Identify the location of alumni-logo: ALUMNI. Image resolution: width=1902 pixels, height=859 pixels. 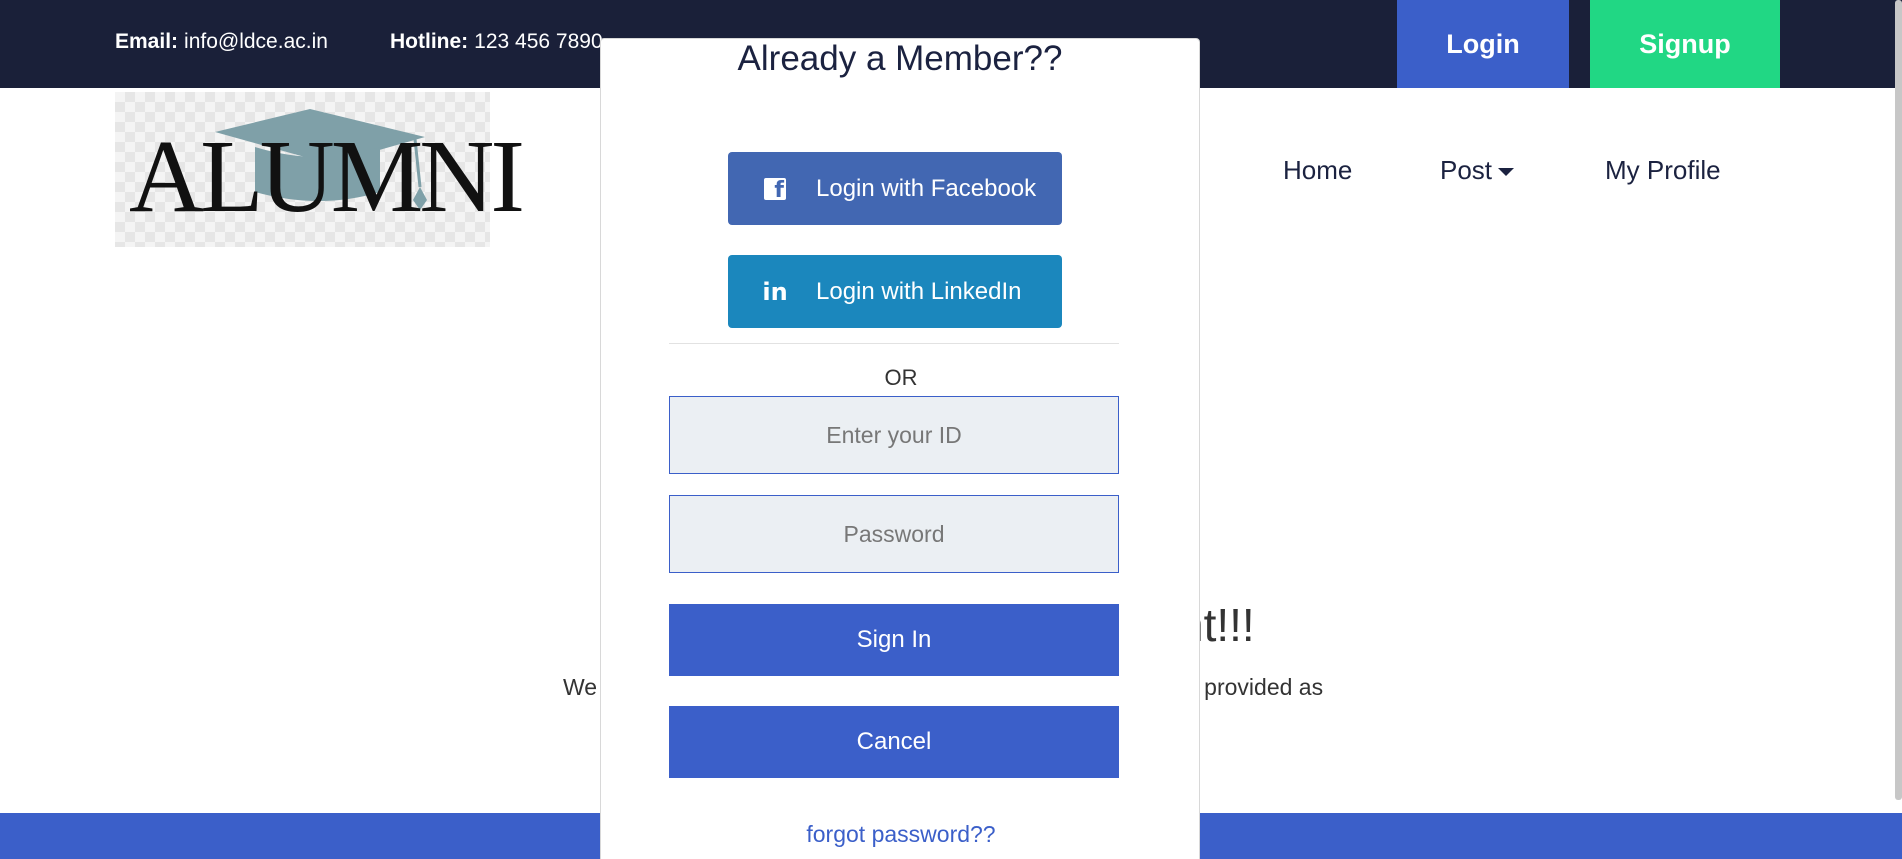
(320, 169).